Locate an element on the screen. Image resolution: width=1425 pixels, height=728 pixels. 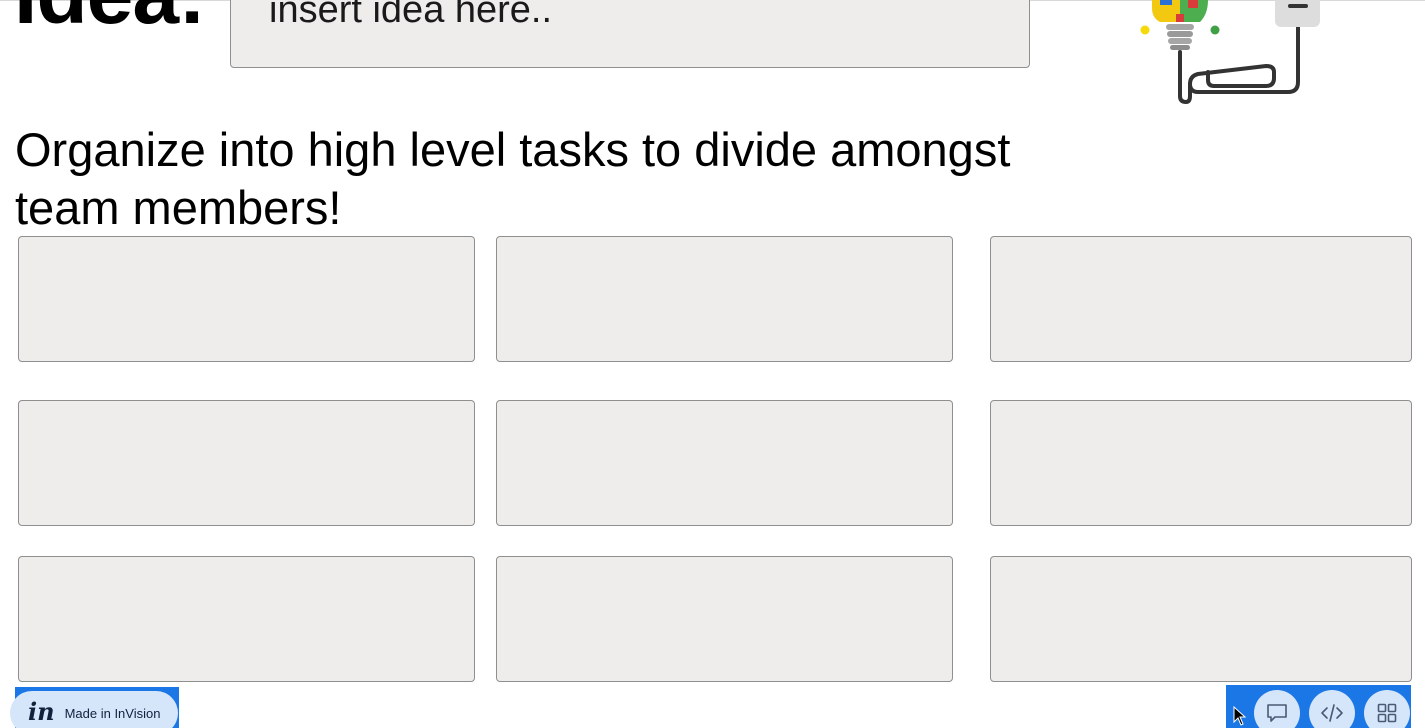
mouse-cursor-icon is located at coordinates (1240, 716).